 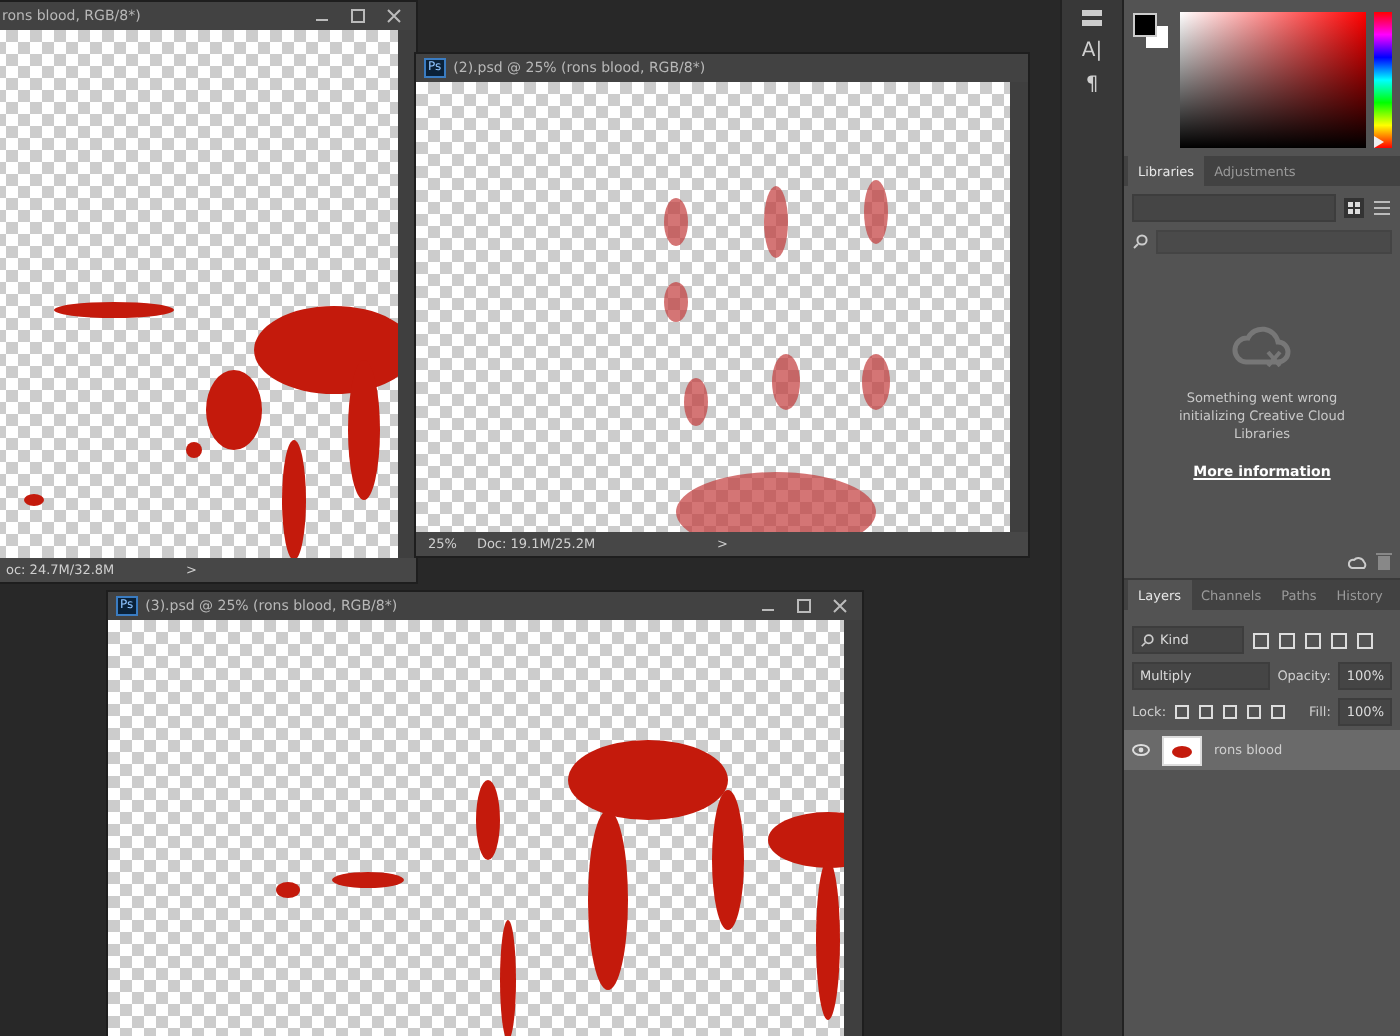 I want to click on tool-button: A|, so click(x=1092, y=51).